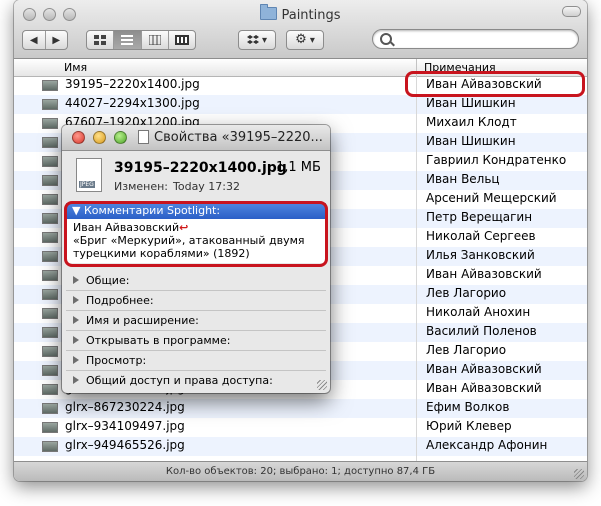  I want to click on table-row: glrx–867230224.jpg Ефим Волков, so click(300, 408).